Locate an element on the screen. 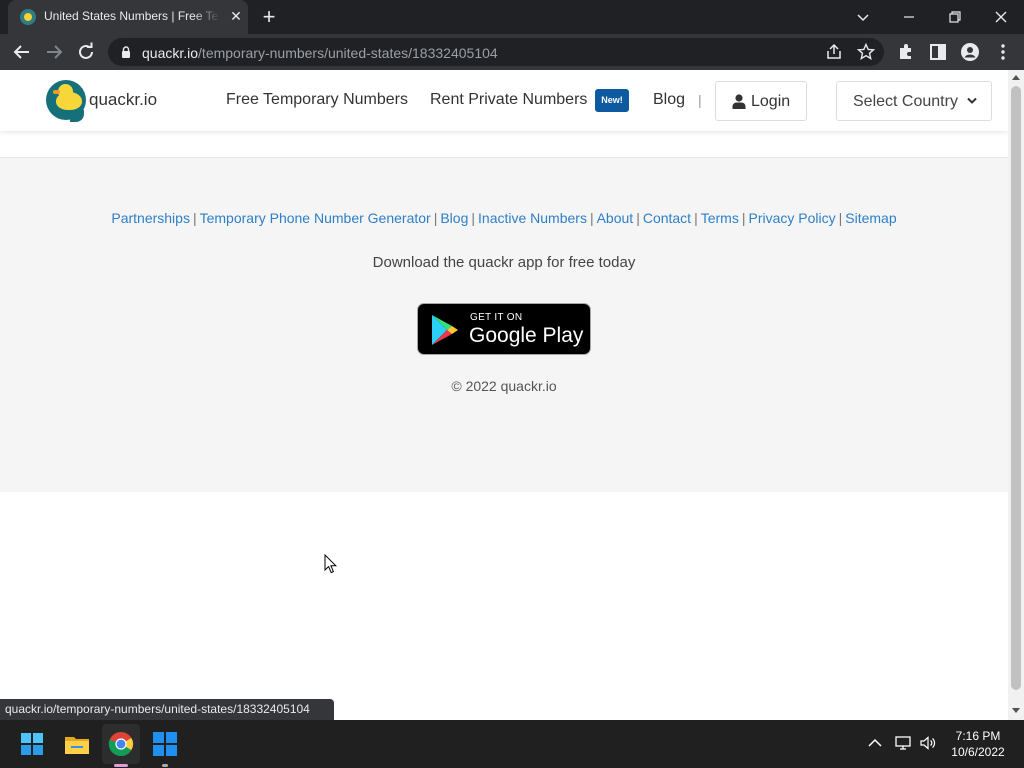  clock-time: 7:16 PM is located at coordinates (978, 736).